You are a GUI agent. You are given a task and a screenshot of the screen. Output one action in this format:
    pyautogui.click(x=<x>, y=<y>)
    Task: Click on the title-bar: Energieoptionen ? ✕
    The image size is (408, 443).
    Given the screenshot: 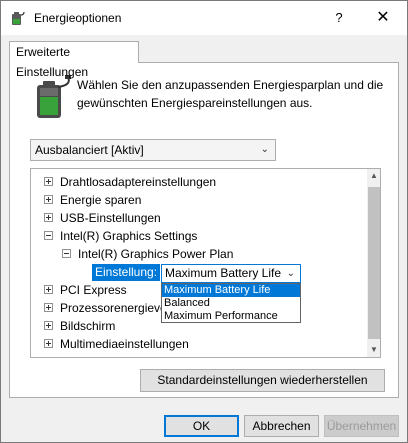 What is the action you would take?
    pyautogui.click(x=204, y=18)
    